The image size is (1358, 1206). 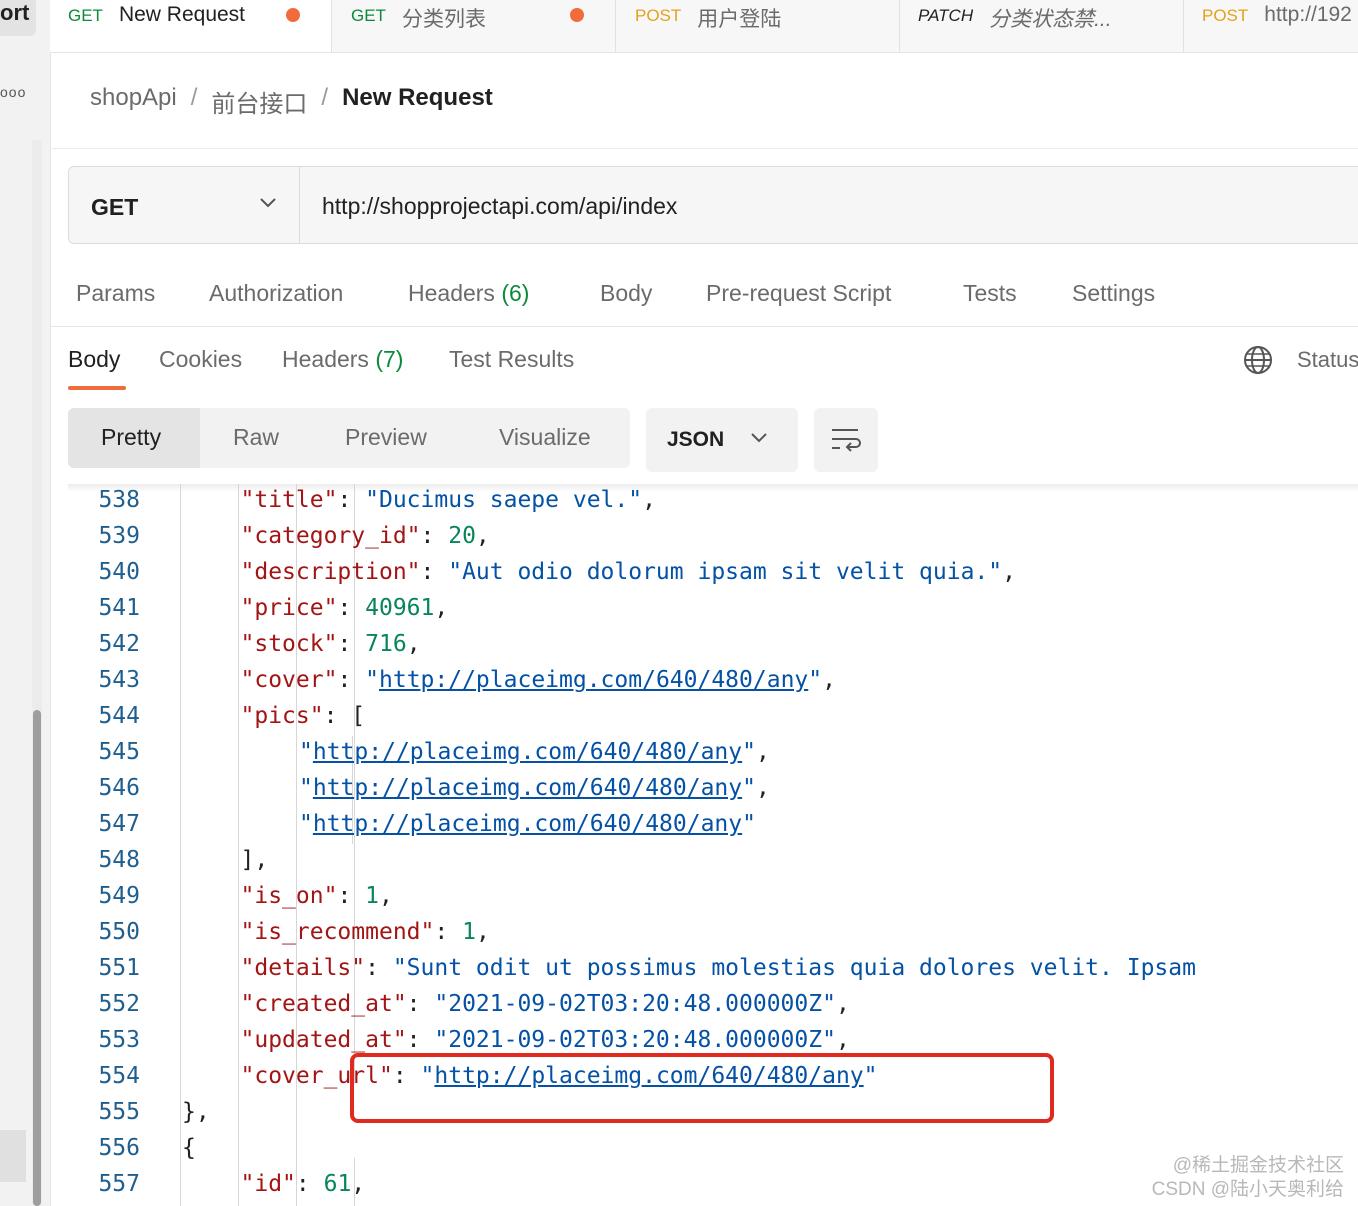 I want to click on tab-http-url: POST http://192, so click(x=1271, y=26).